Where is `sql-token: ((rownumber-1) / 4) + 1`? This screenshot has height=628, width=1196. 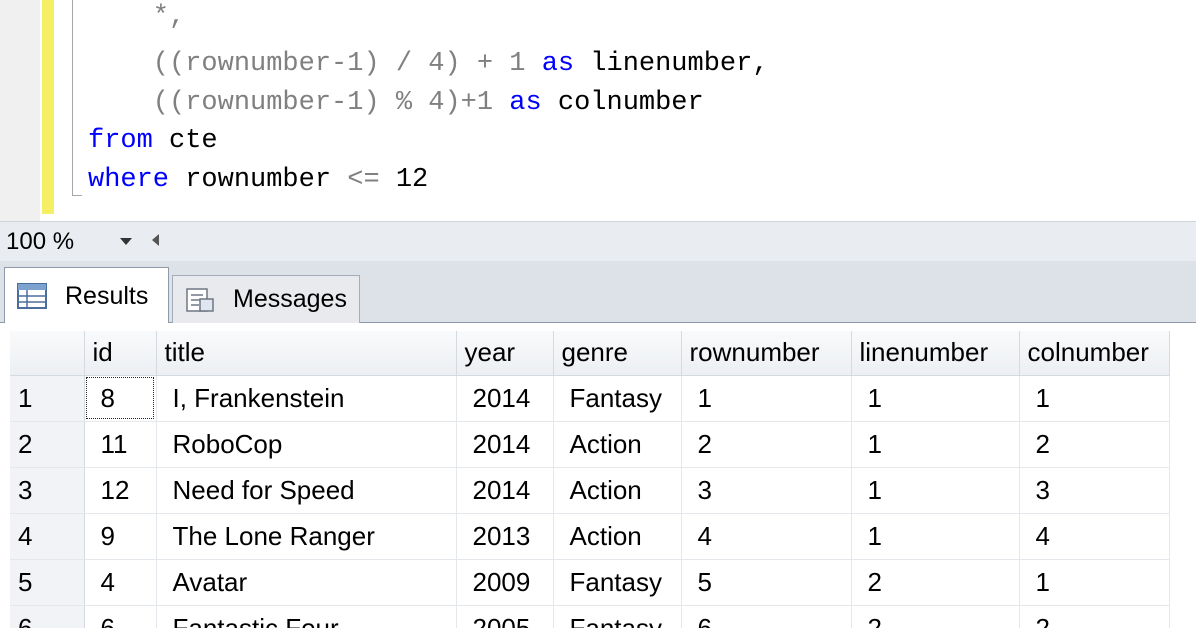
sql-token: ((rownumber-1) / 4) + 1 is located at coordinates (315, 64).